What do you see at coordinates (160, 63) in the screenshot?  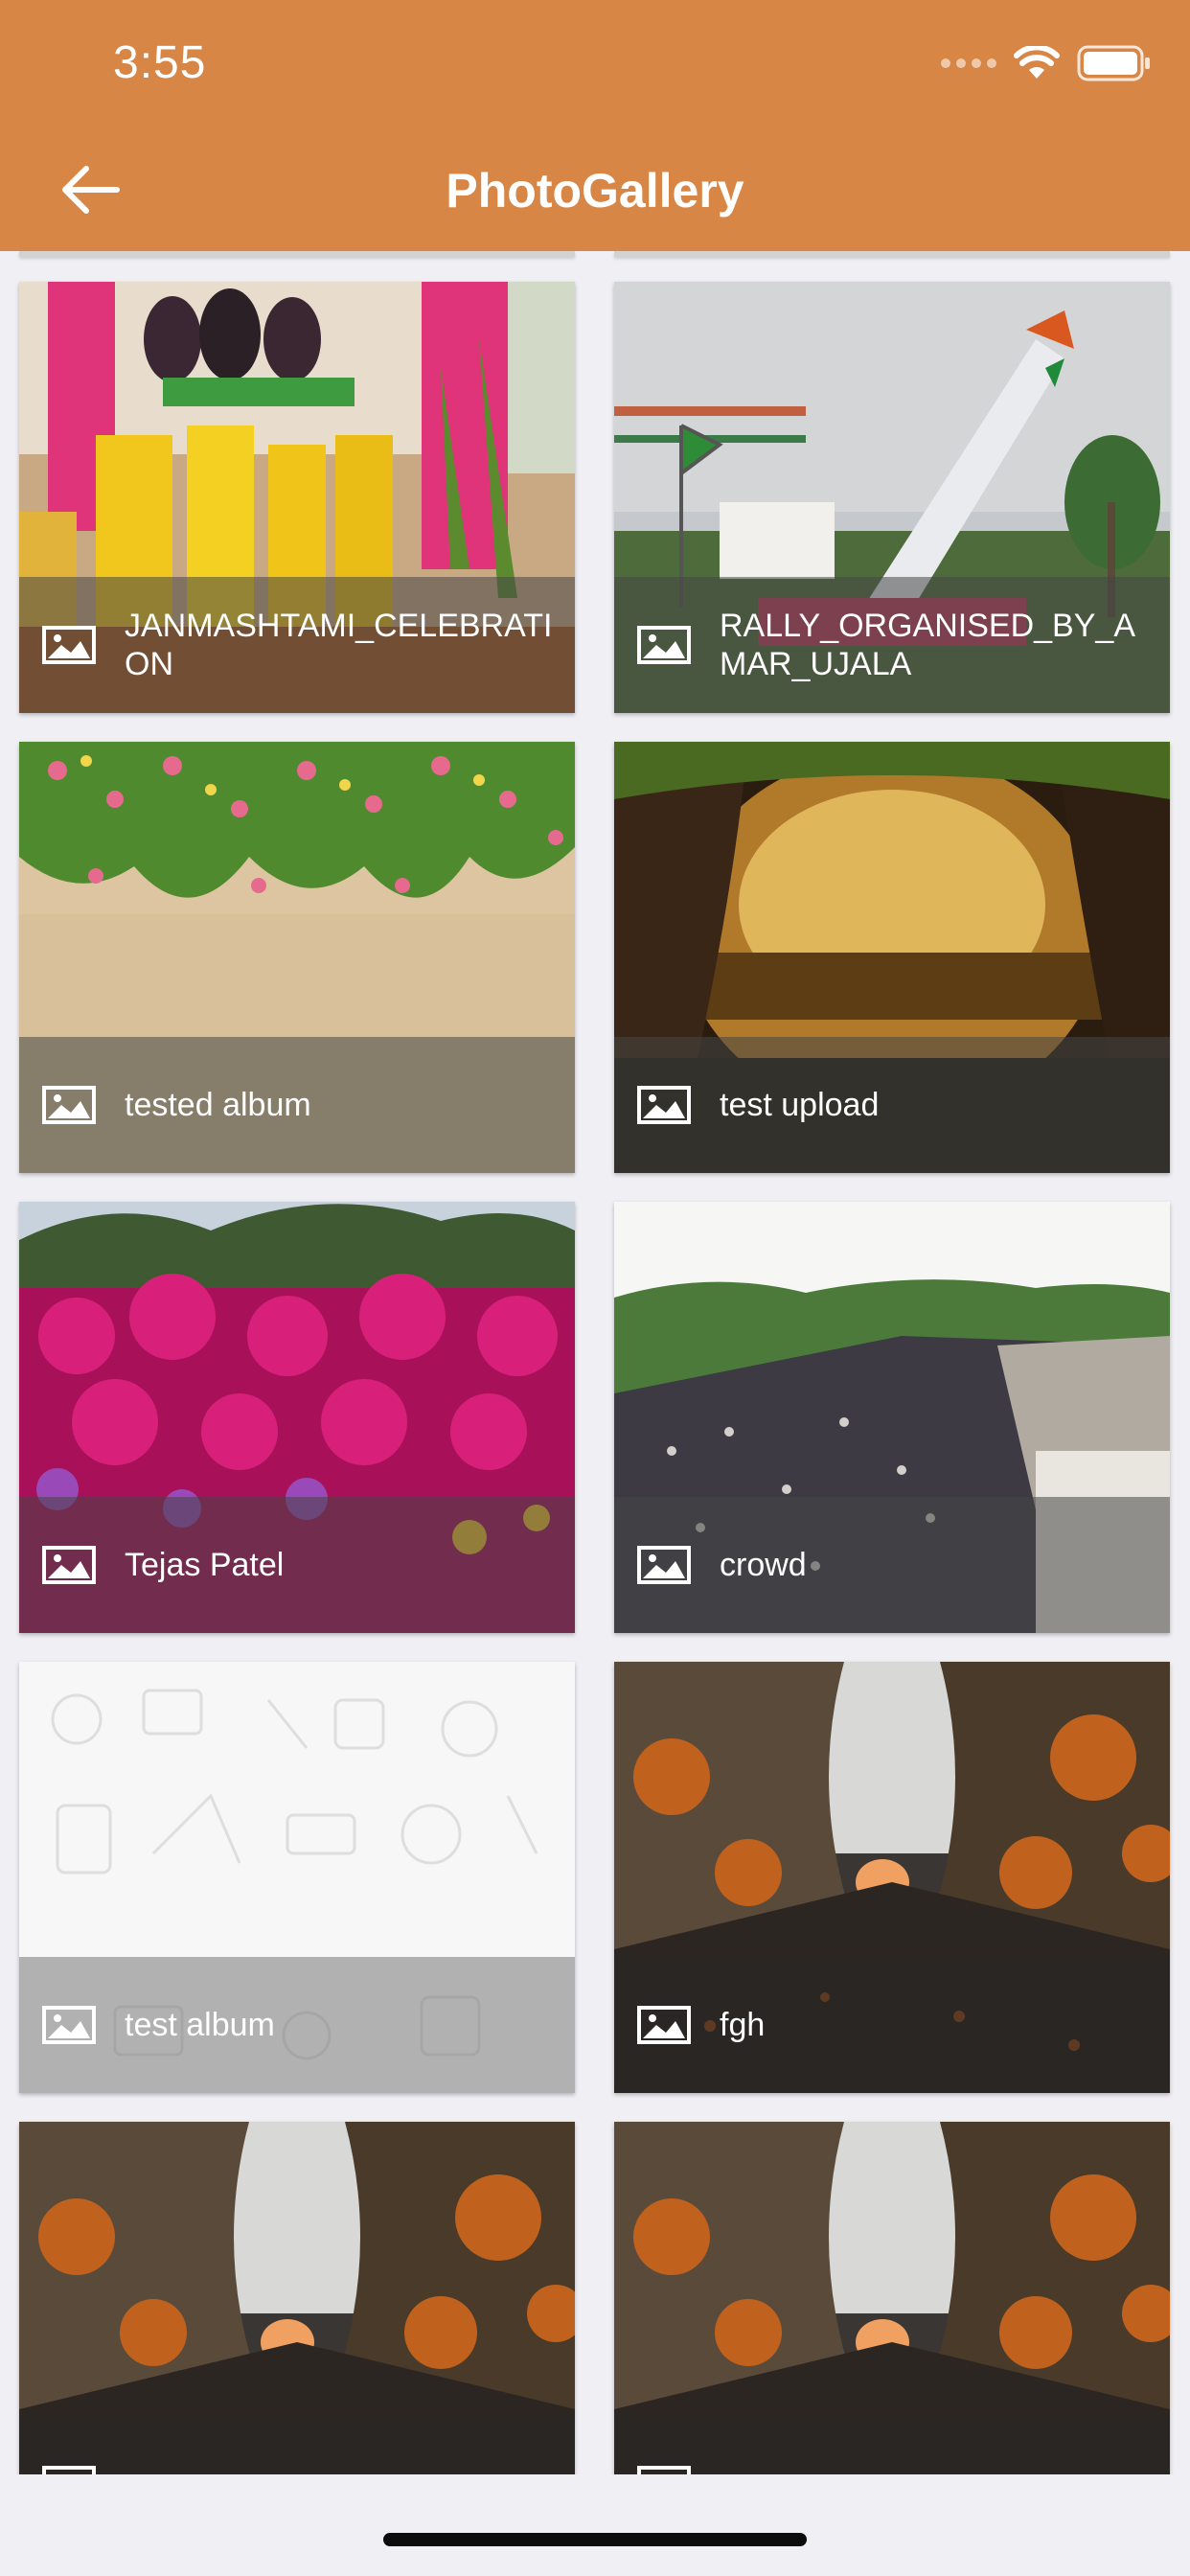 I see `status-time: 3:55` at bounding box center [160, 63].